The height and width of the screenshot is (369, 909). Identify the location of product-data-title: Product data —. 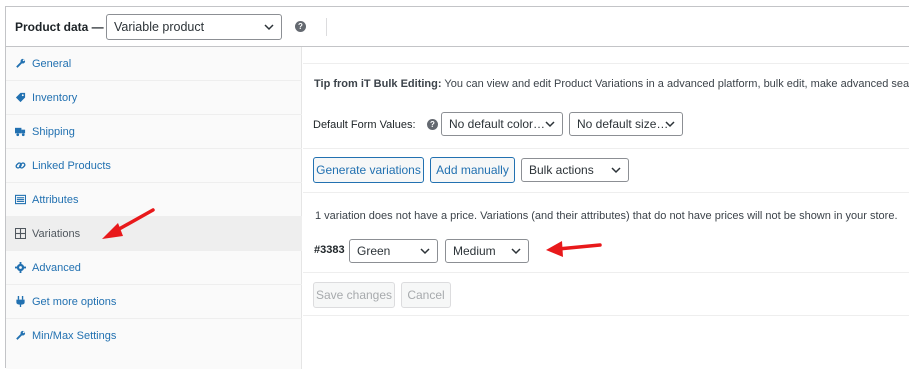
(59, 27).